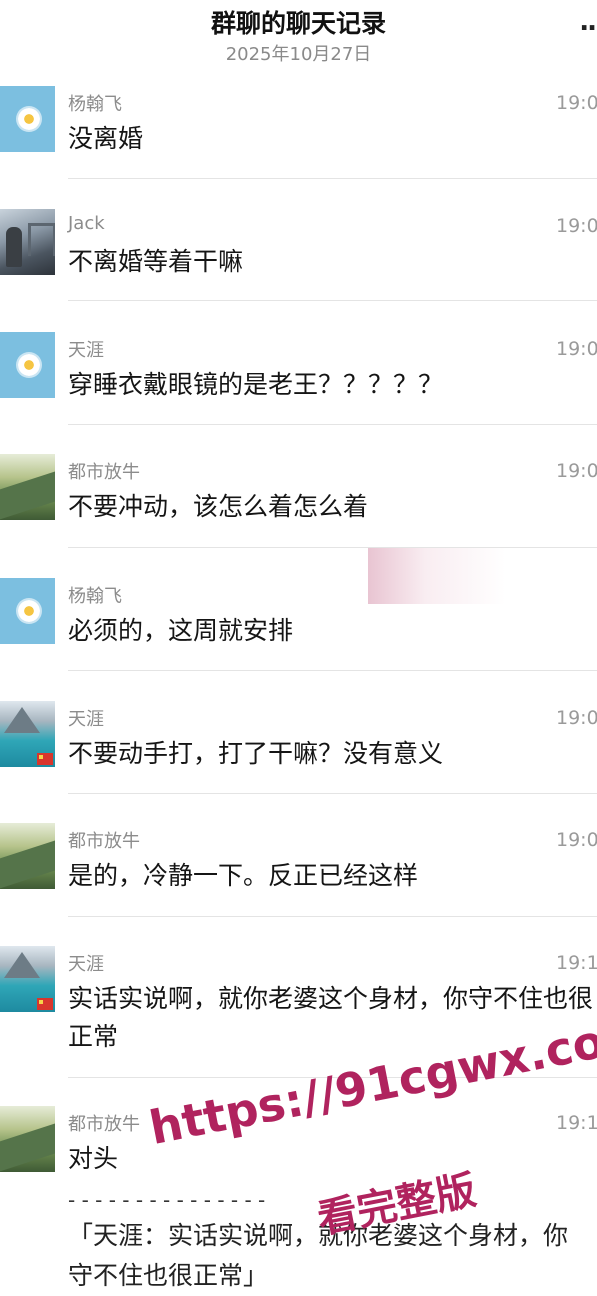 This screenshot has height=1296, width=597. I want to click on chat-header: 群聊的聊天记录 2025年10月27日 .., so click(298, 40).